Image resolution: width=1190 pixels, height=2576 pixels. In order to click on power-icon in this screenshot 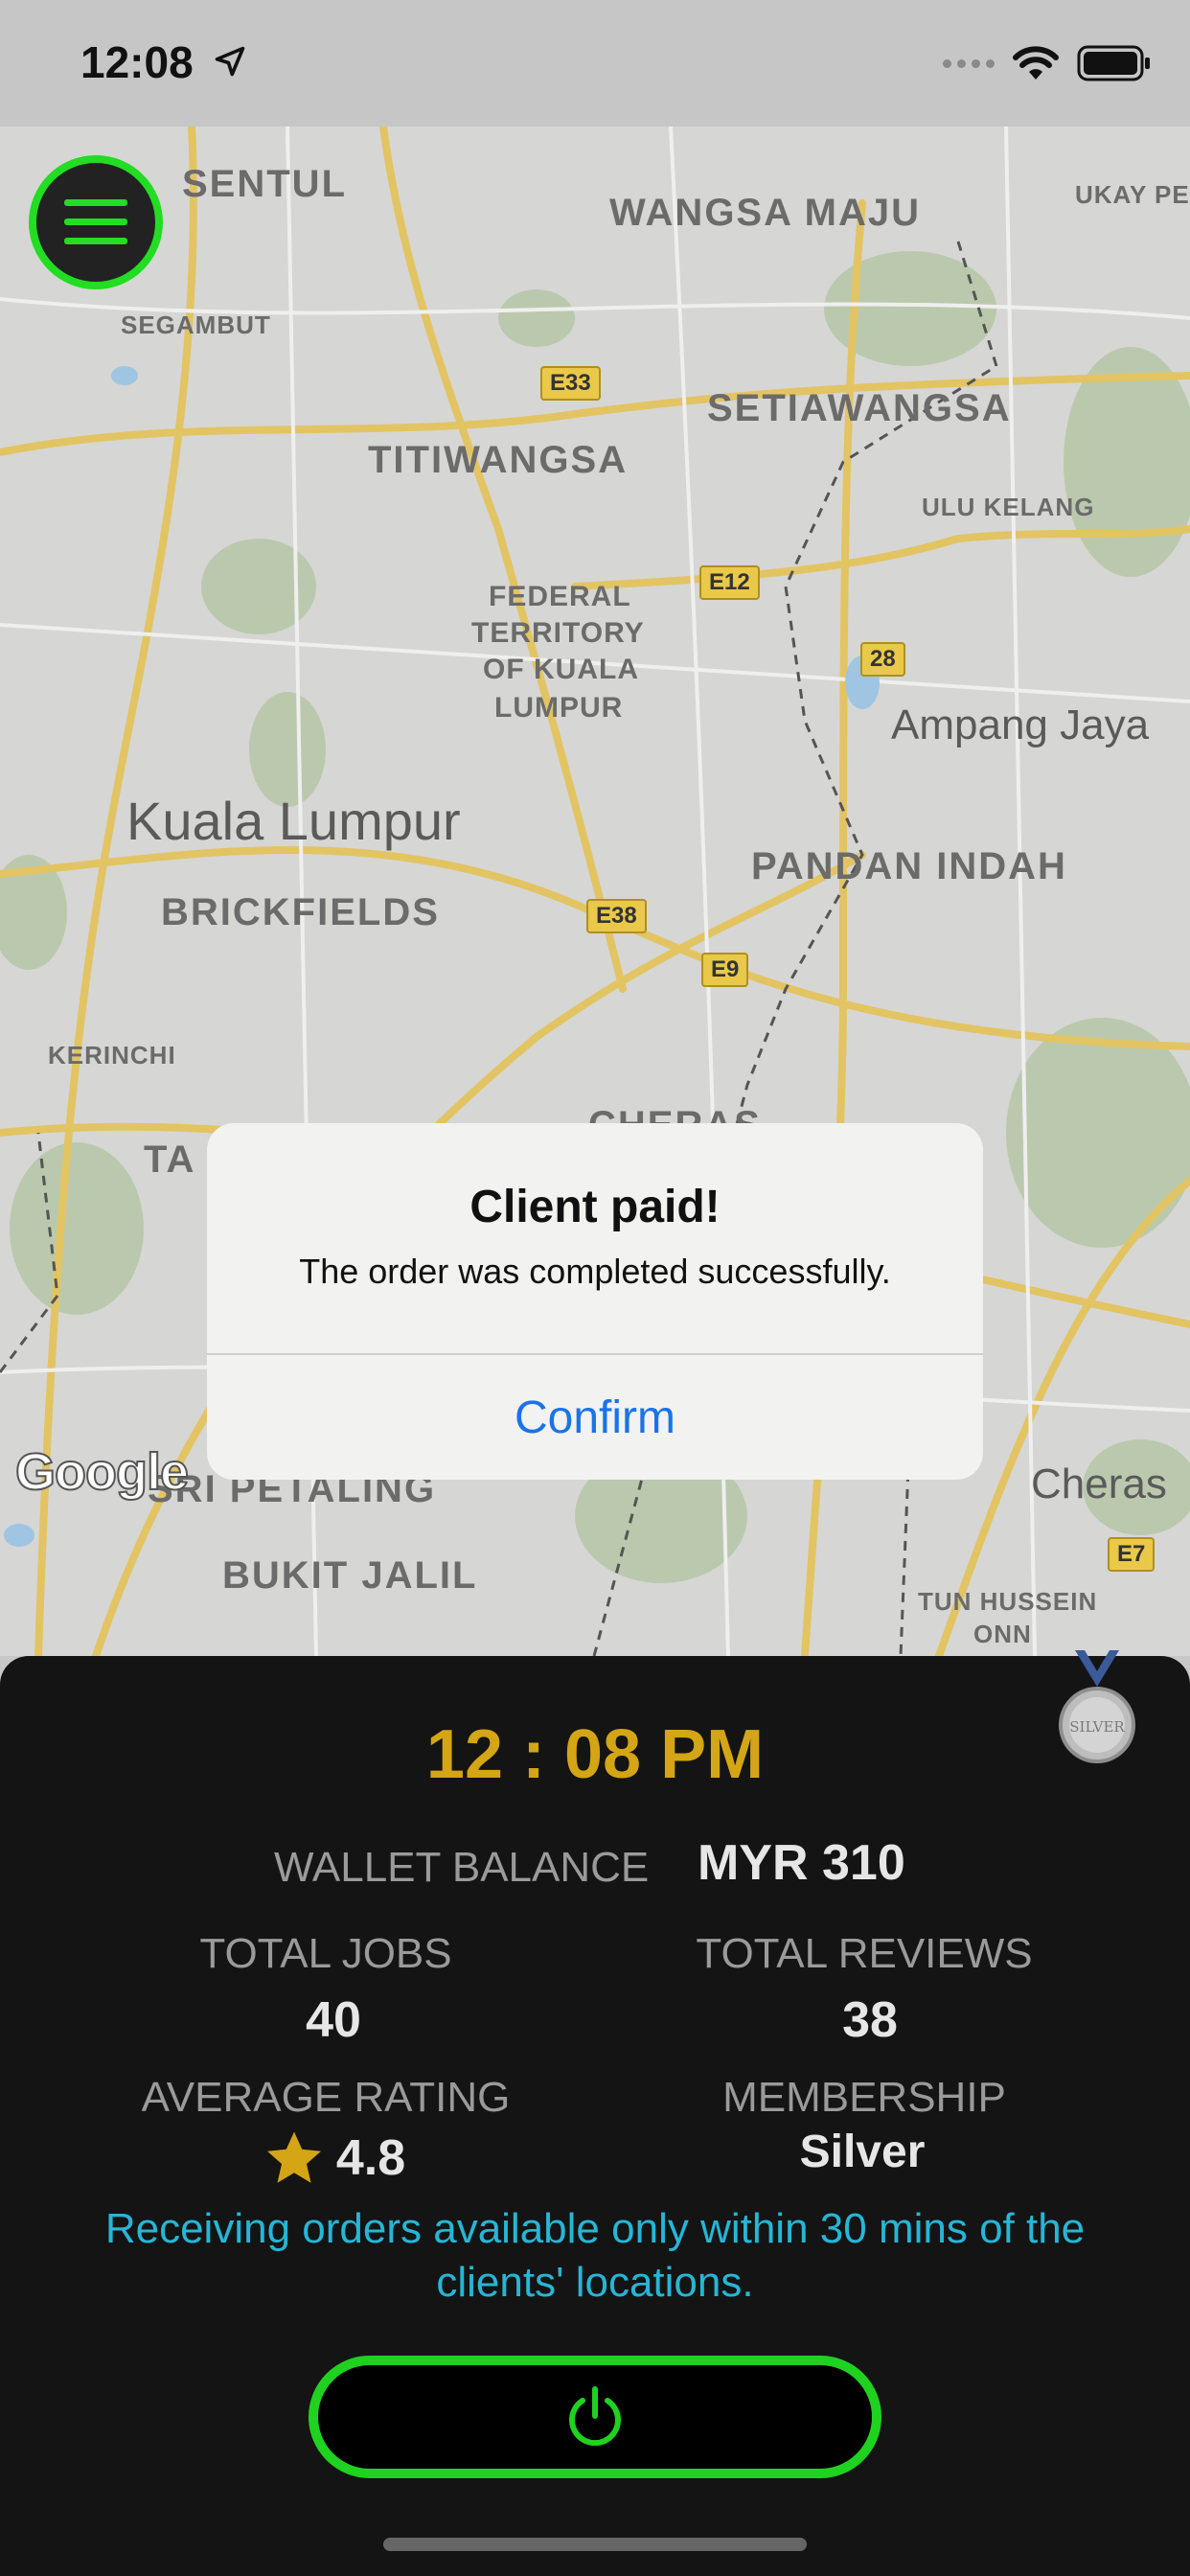, I will do `click(595, 2416)`.